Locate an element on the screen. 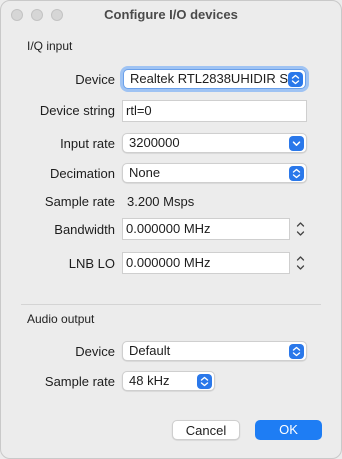 The width and height of the screenshot is (342, 459). device-string-field: rtl=0 is located at coordinates (214, 111).